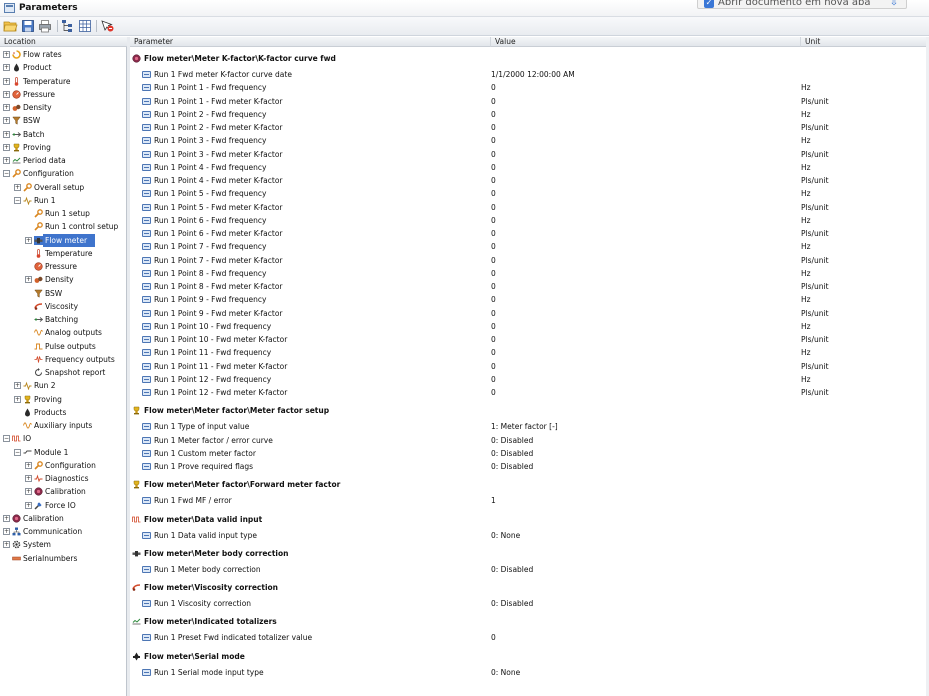 Image resolution: width=929 pixels, height=696 pixels. What do you see at coordinates (529, 672) in the screenshot?
I see `parameter-row: Run 1 Serial mode input type 0: None` at bounding box center [529, 672].